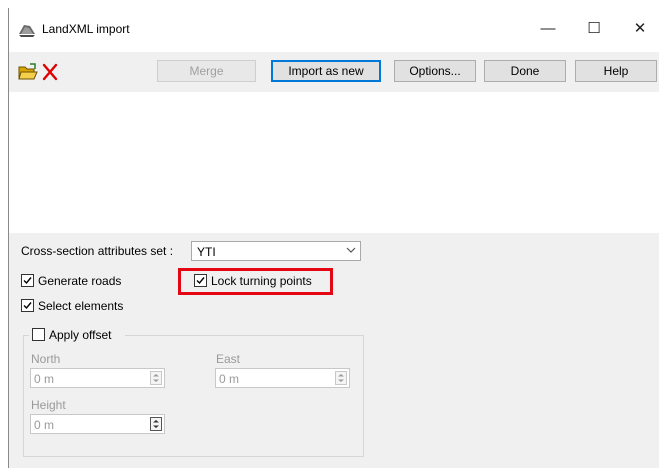 The image size is (659, 468). Describe the element at coordinates (28, 72) in the screenshot. I see `open-folder-icon` at that location.